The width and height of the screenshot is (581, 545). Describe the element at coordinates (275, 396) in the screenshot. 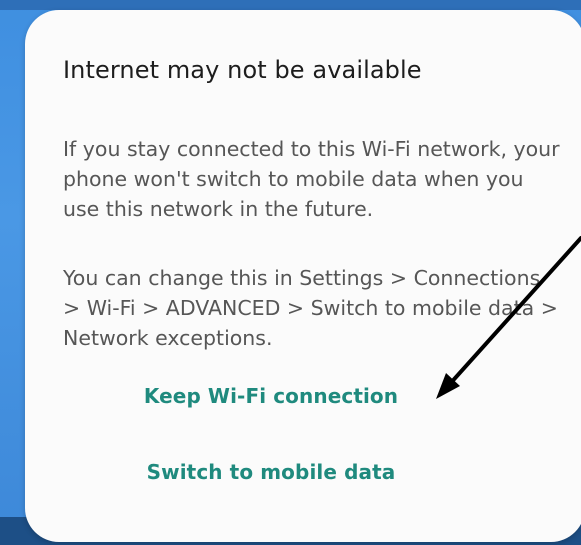

I see `keep-wifi-button: Keep Wi-Fi connection` at that location.